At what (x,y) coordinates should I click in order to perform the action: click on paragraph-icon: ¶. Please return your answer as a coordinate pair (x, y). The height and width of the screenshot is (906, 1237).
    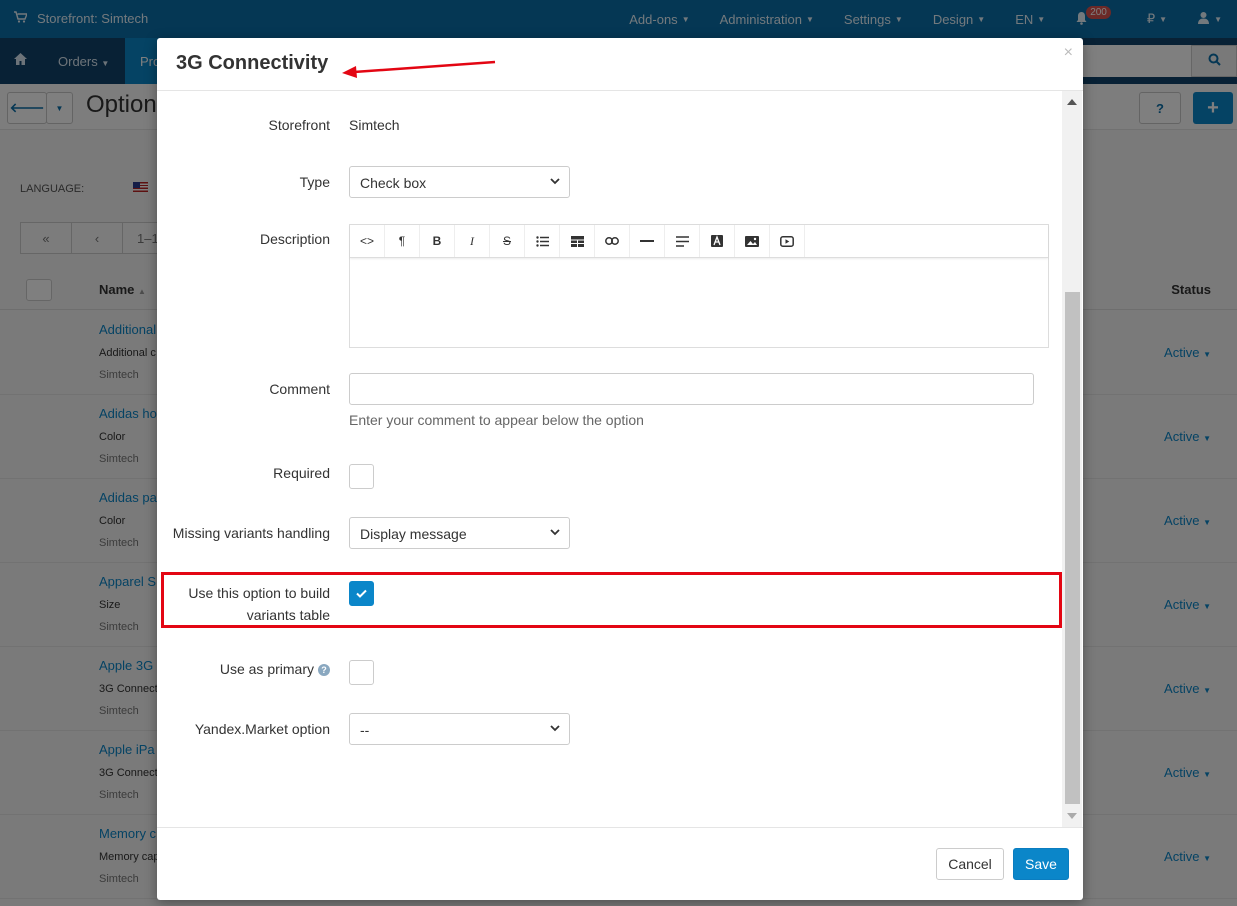
    Looking at the image, I should click on (402, 241).